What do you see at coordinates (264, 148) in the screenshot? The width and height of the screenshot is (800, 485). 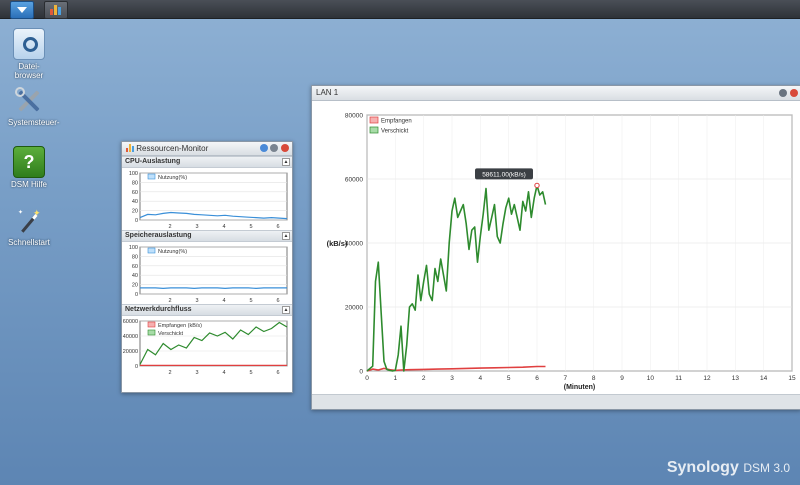 I see `help-icon` at bounding box center [264, 148].